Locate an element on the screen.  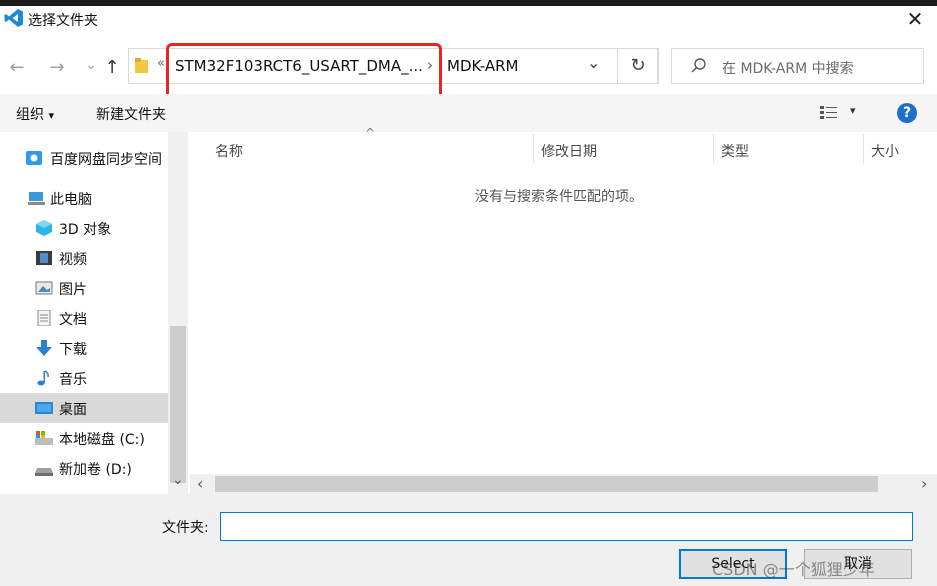
vscode-icon is located at coordinates (13, 18).